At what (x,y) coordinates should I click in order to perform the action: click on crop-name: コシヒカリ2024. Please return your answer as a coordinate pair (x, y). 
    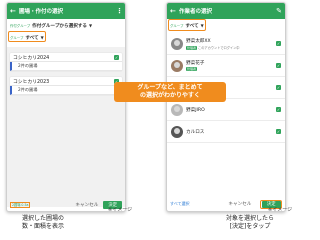
    Looking at the image, I should click on (31, 58).